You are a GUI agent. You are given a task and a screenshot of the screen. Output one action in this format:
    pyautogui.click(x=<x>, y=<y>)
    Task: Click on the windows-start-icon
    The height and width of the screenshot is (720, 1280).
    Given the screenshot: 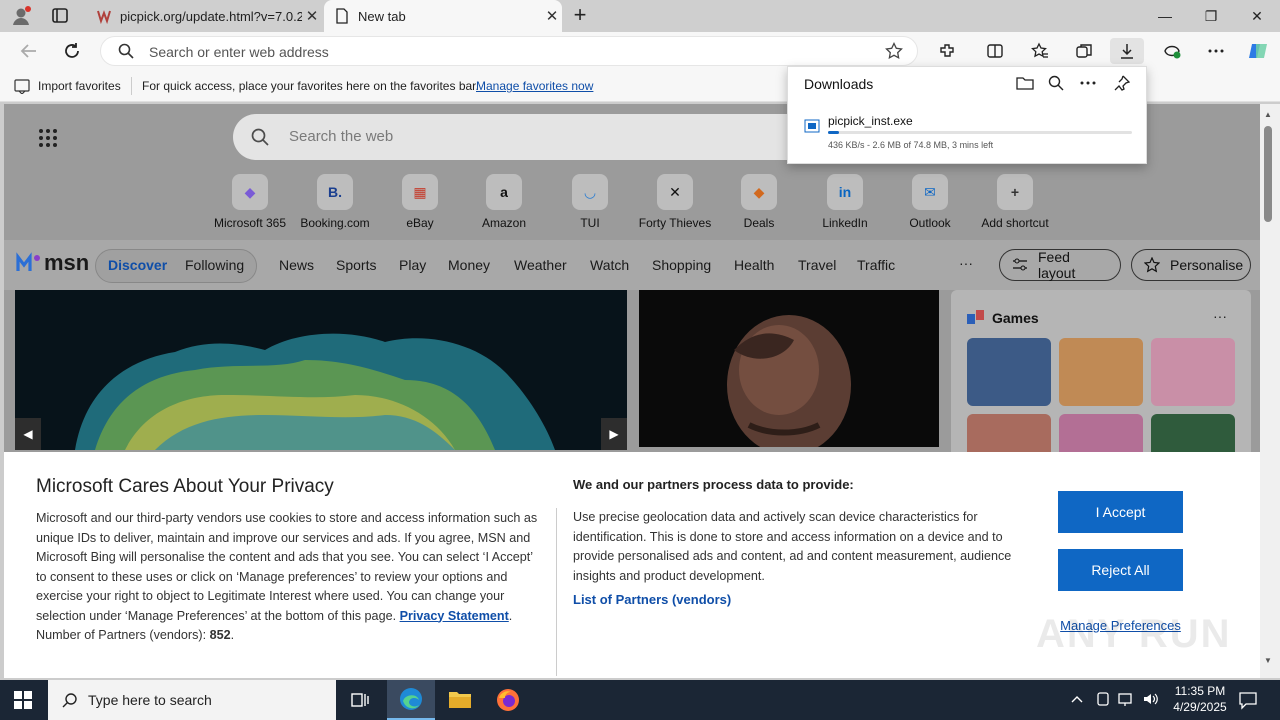 What is the action you would take?
    pyautogui.click(x=23, y=700)
    